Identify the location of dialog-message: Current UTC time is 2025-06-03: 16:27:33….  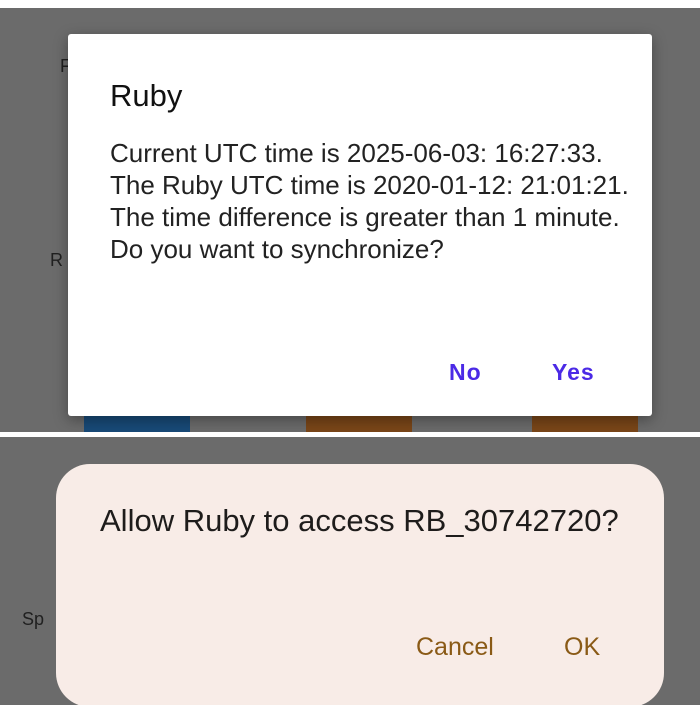
(369, 201).